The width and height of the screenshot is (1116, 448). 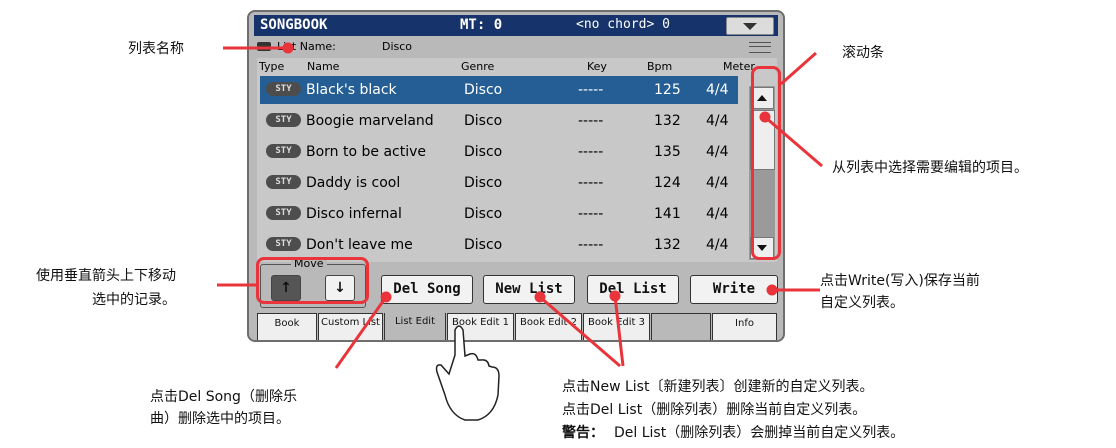 I want to click on hand-pointer-icon, so click(x=467, y=373).